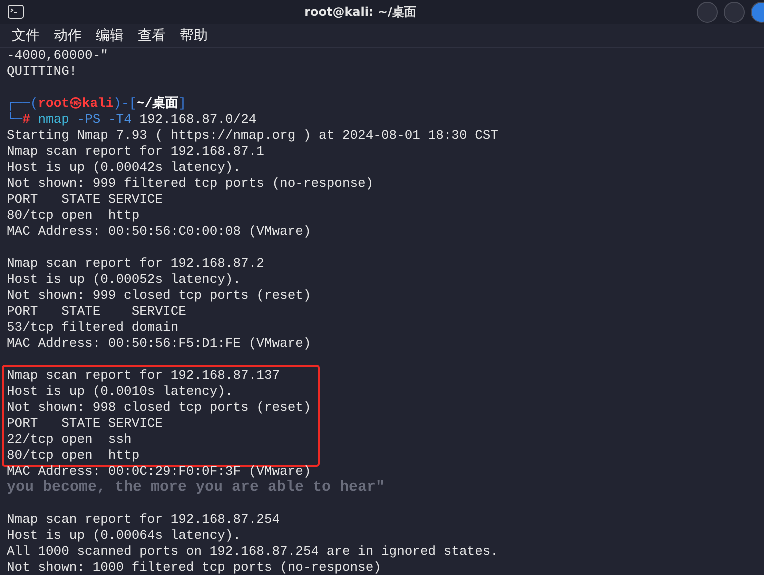  I want to click on terminal-line: Not shown: 999 filtered tcp ports (no-response), so click(191, 184).